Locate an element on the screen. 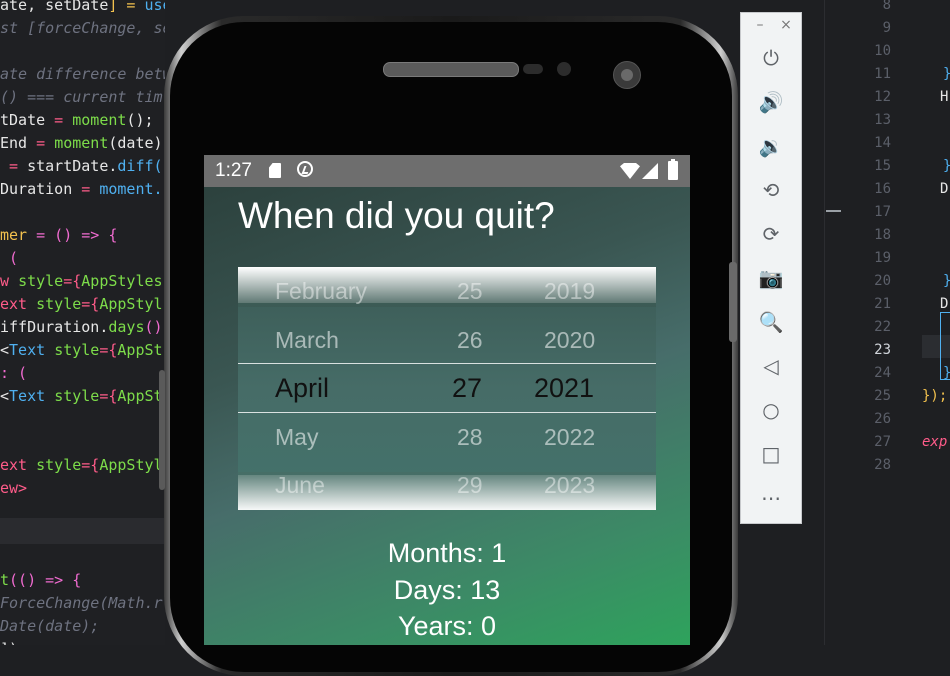 Image resolution: width=950 pixels, height=676 pixels. code-token: ForceChange(Math.r is located at coordinates (81, 603).